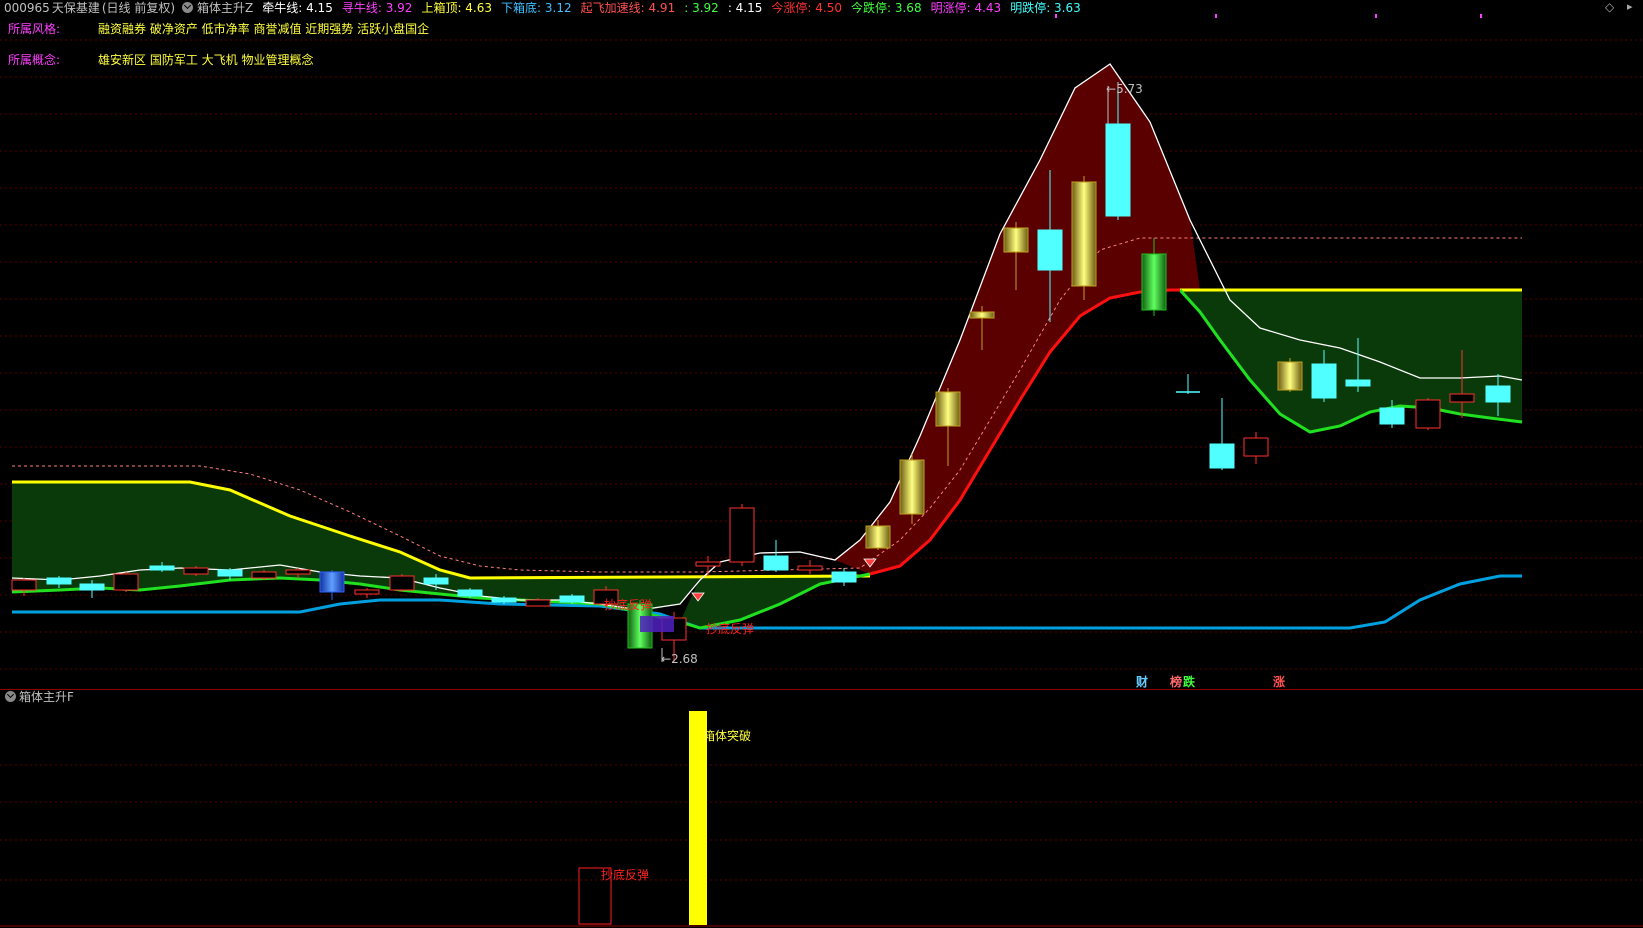  I want to click on rebound-signal-2: 抄底反弹, so click(730, 629).